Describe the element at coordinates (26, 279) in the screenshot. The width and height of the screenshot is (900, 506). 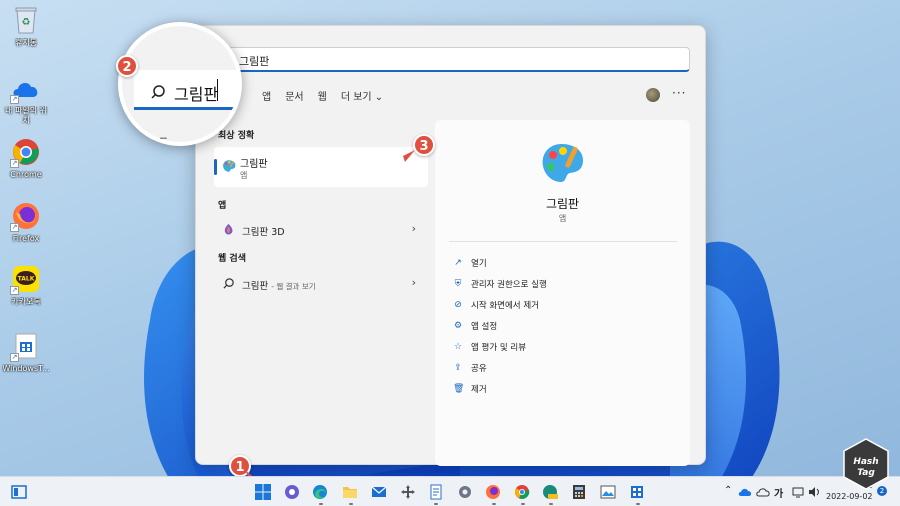
I see `svg-text: TALK` at that location.